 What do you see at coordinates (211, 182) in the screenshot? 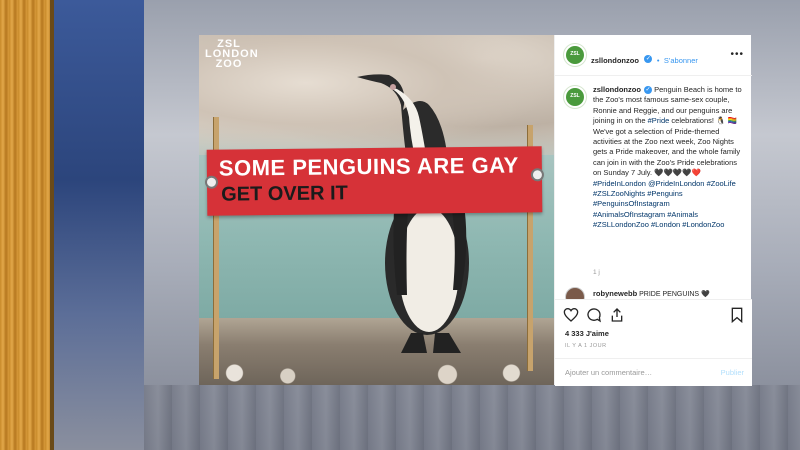
I see `banner-grommet-left` at bounding box center [211, 182].